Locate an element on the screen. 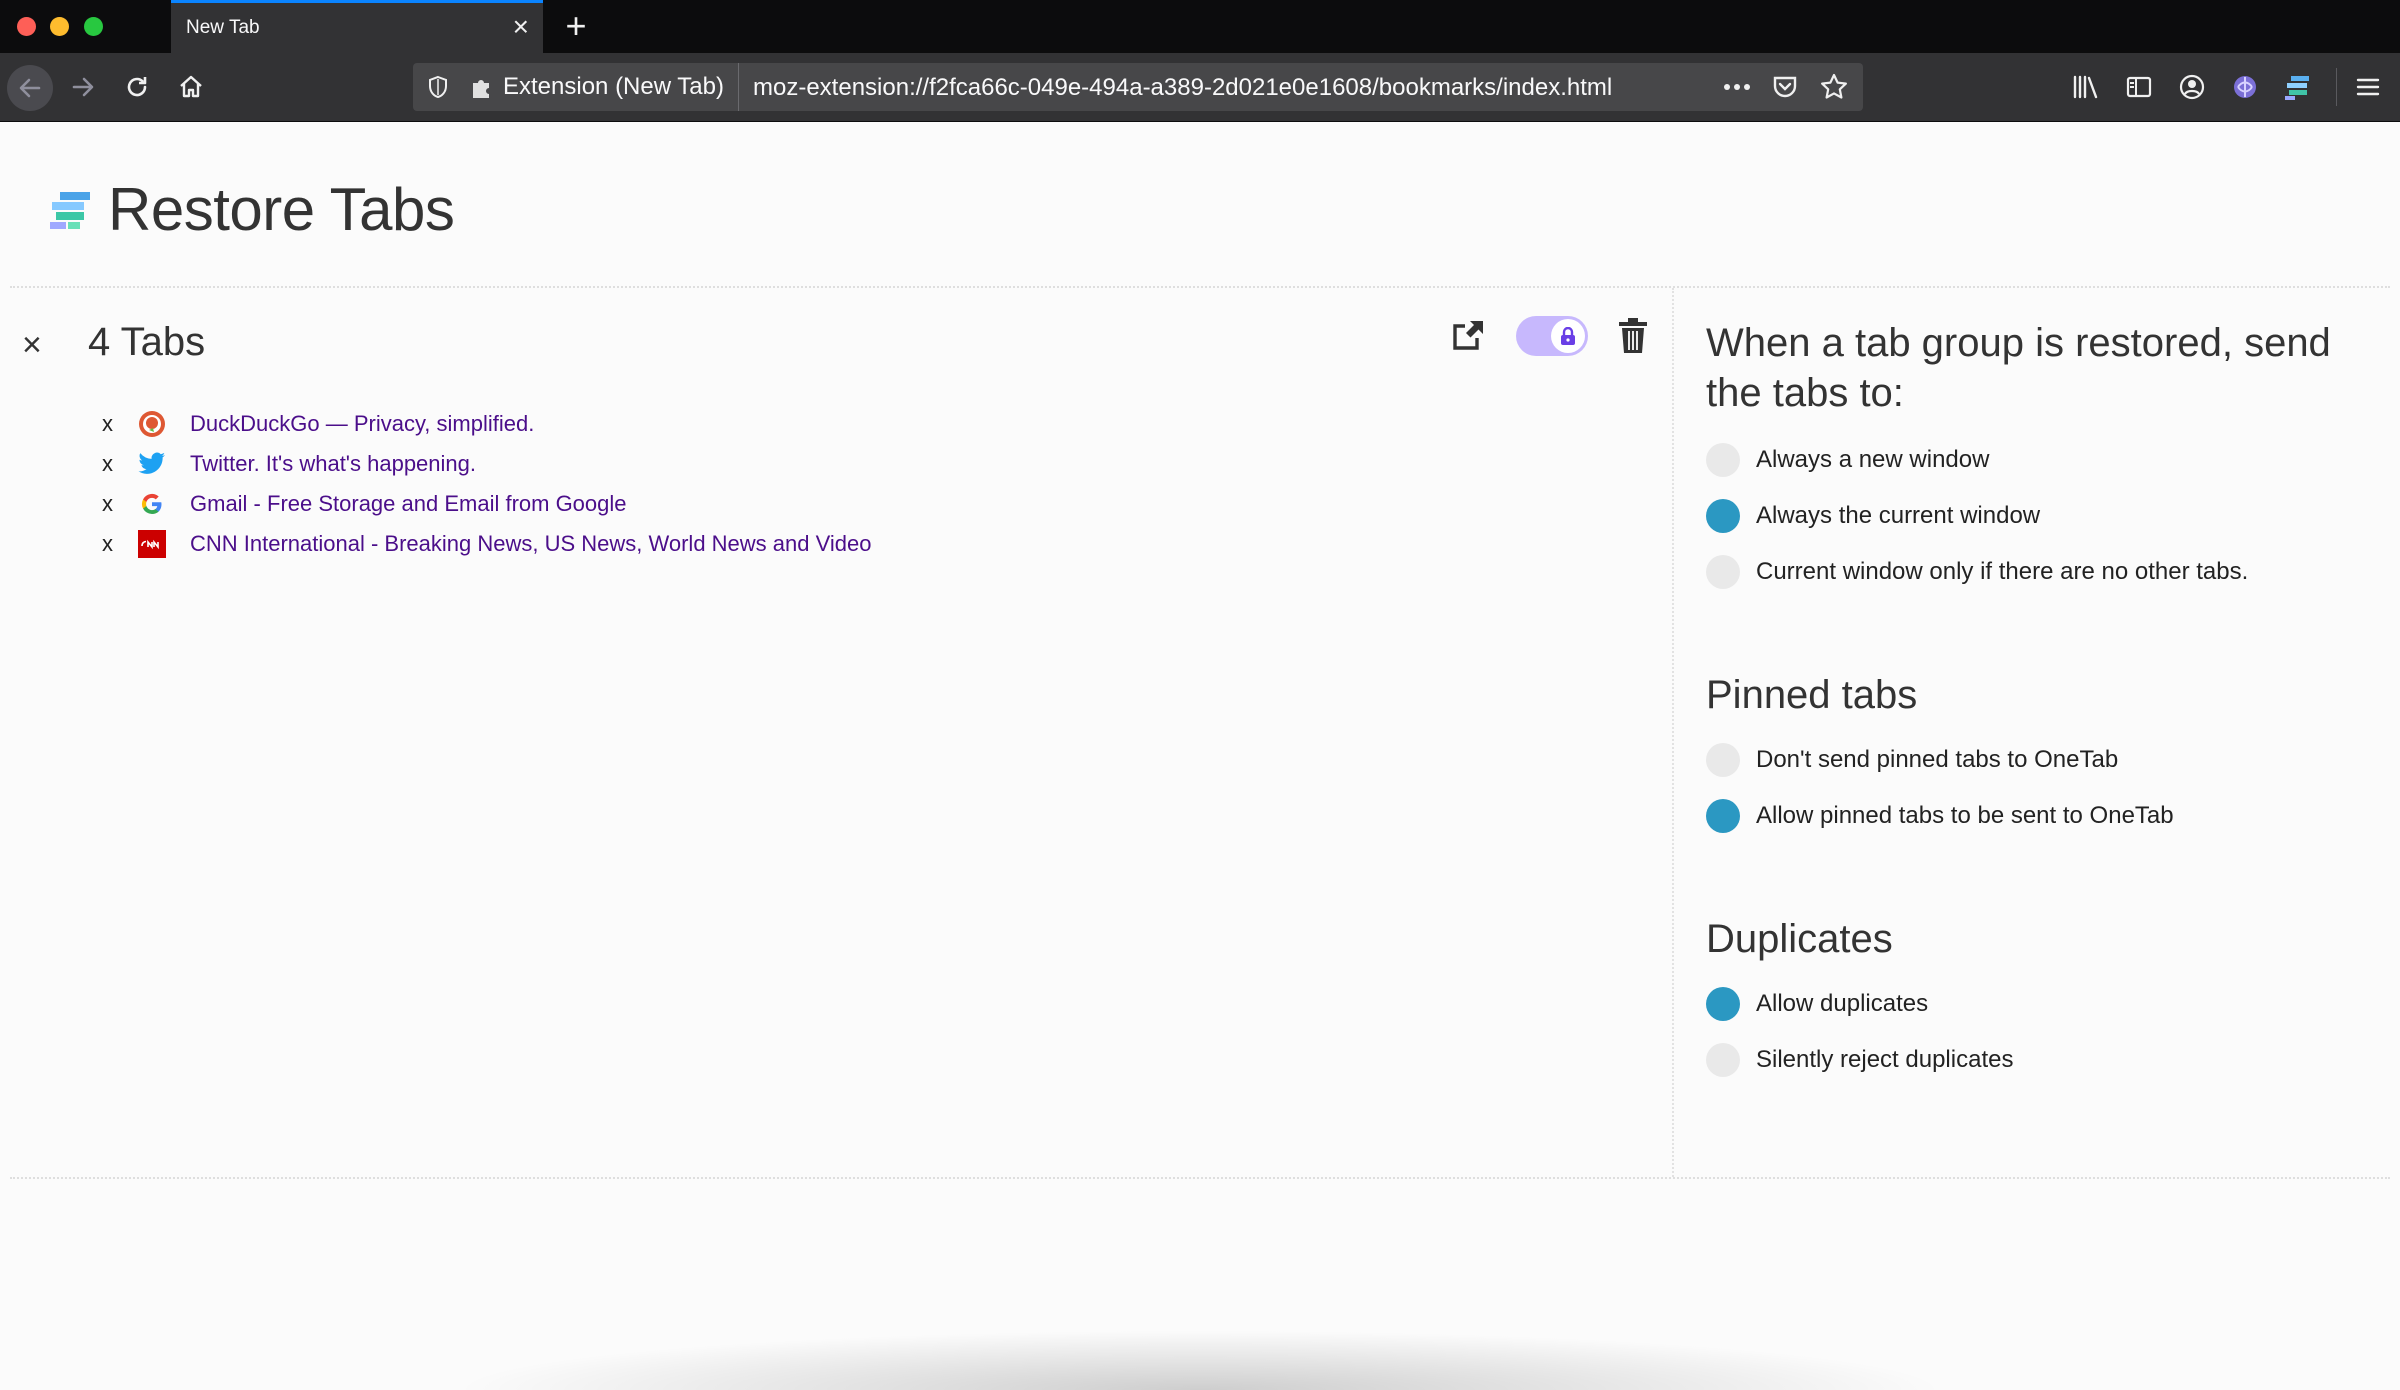 Image resolution: width=2400 pixels, height=1390 pixels. site-identity: Extension (New Tab) is located at coordinates (604, 87).